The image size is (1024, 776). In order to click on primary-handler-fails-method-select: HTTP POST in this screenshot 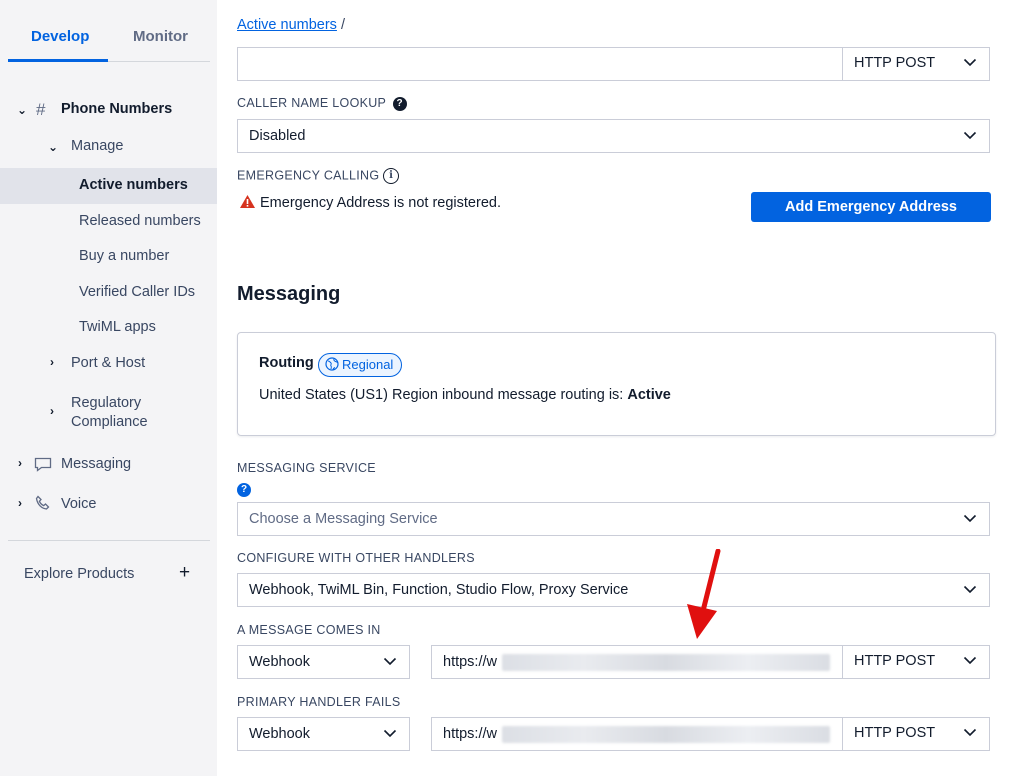, I will do `click(915, 734)`.